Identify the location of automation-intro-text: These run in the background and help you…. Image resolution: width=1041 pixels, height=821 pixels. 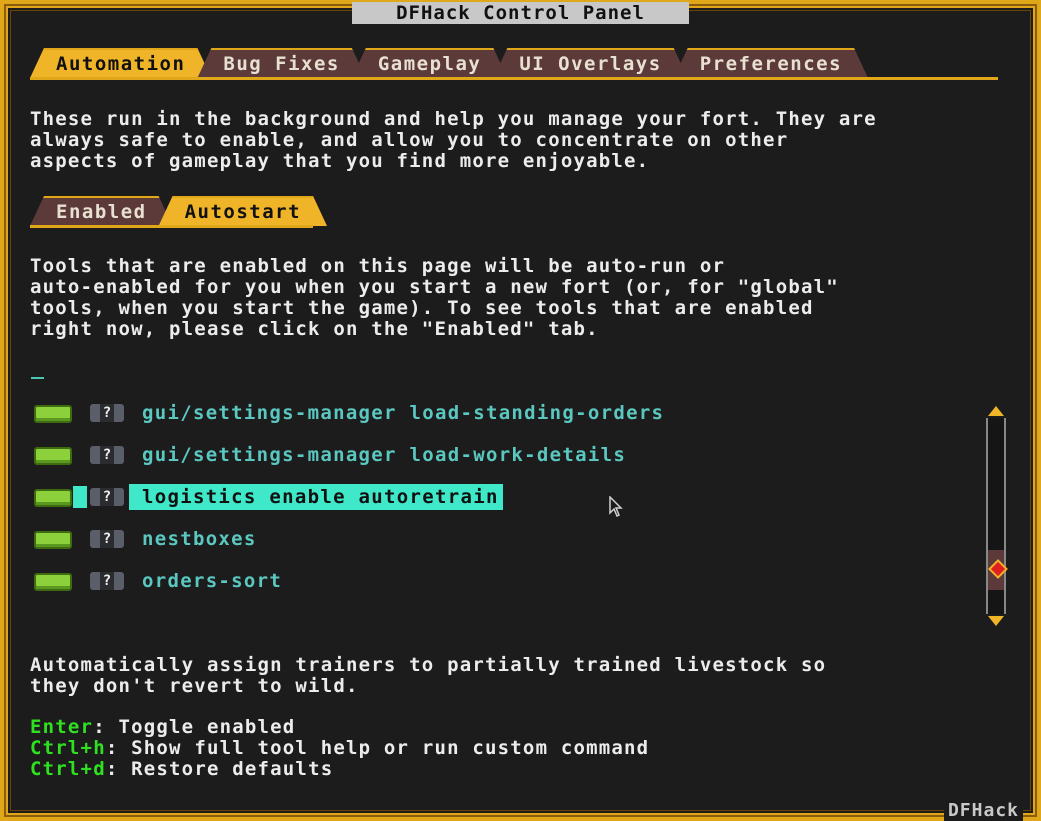
(453, 140).